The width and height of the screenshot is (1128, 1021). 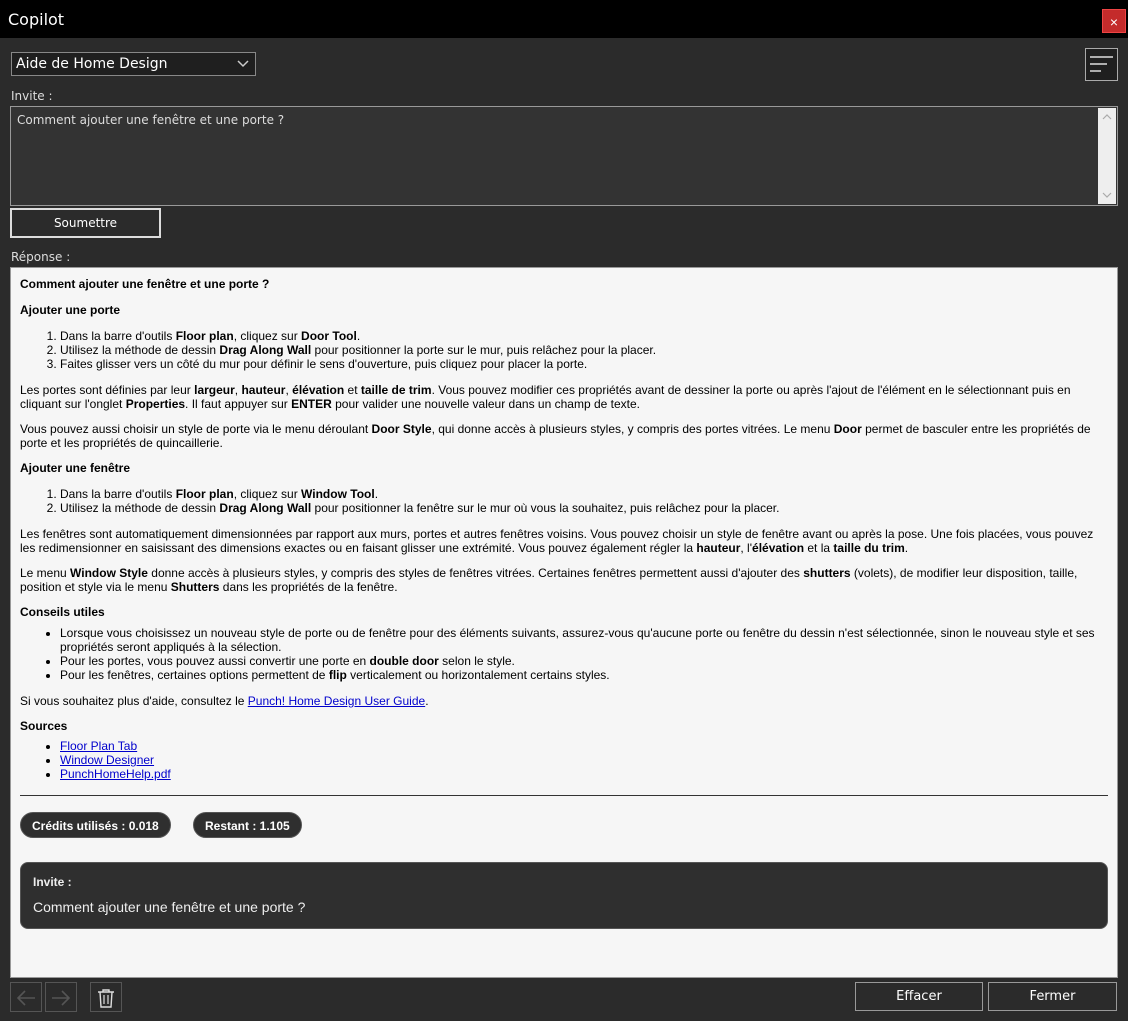 I want to click on menu-lines-icon, so click(x=1101, y=64).